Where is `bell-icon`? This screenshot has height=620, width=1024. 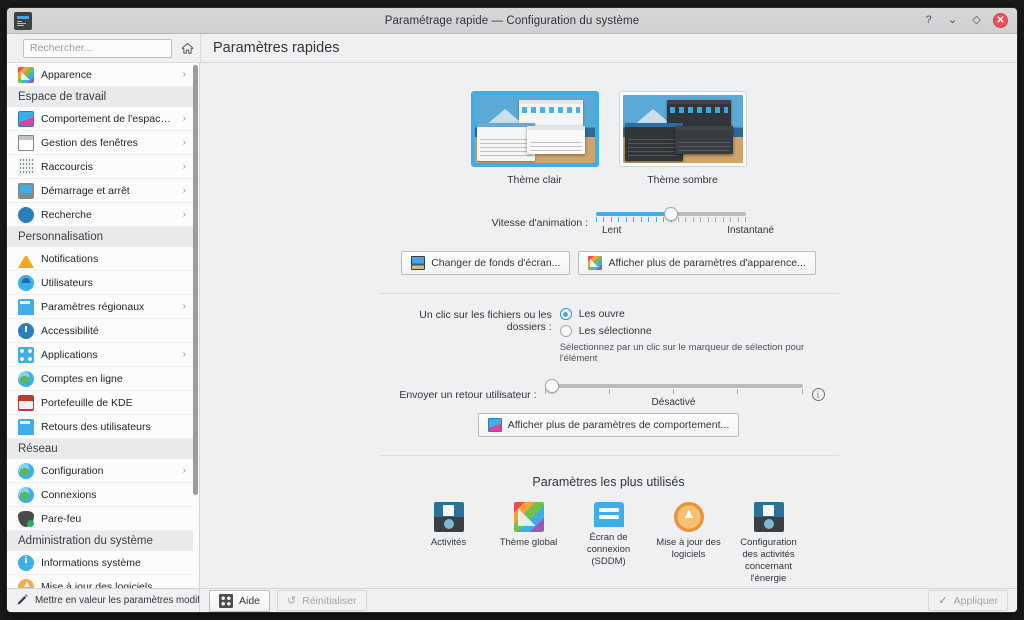
bell-icon is located at coordinates (26, 260).